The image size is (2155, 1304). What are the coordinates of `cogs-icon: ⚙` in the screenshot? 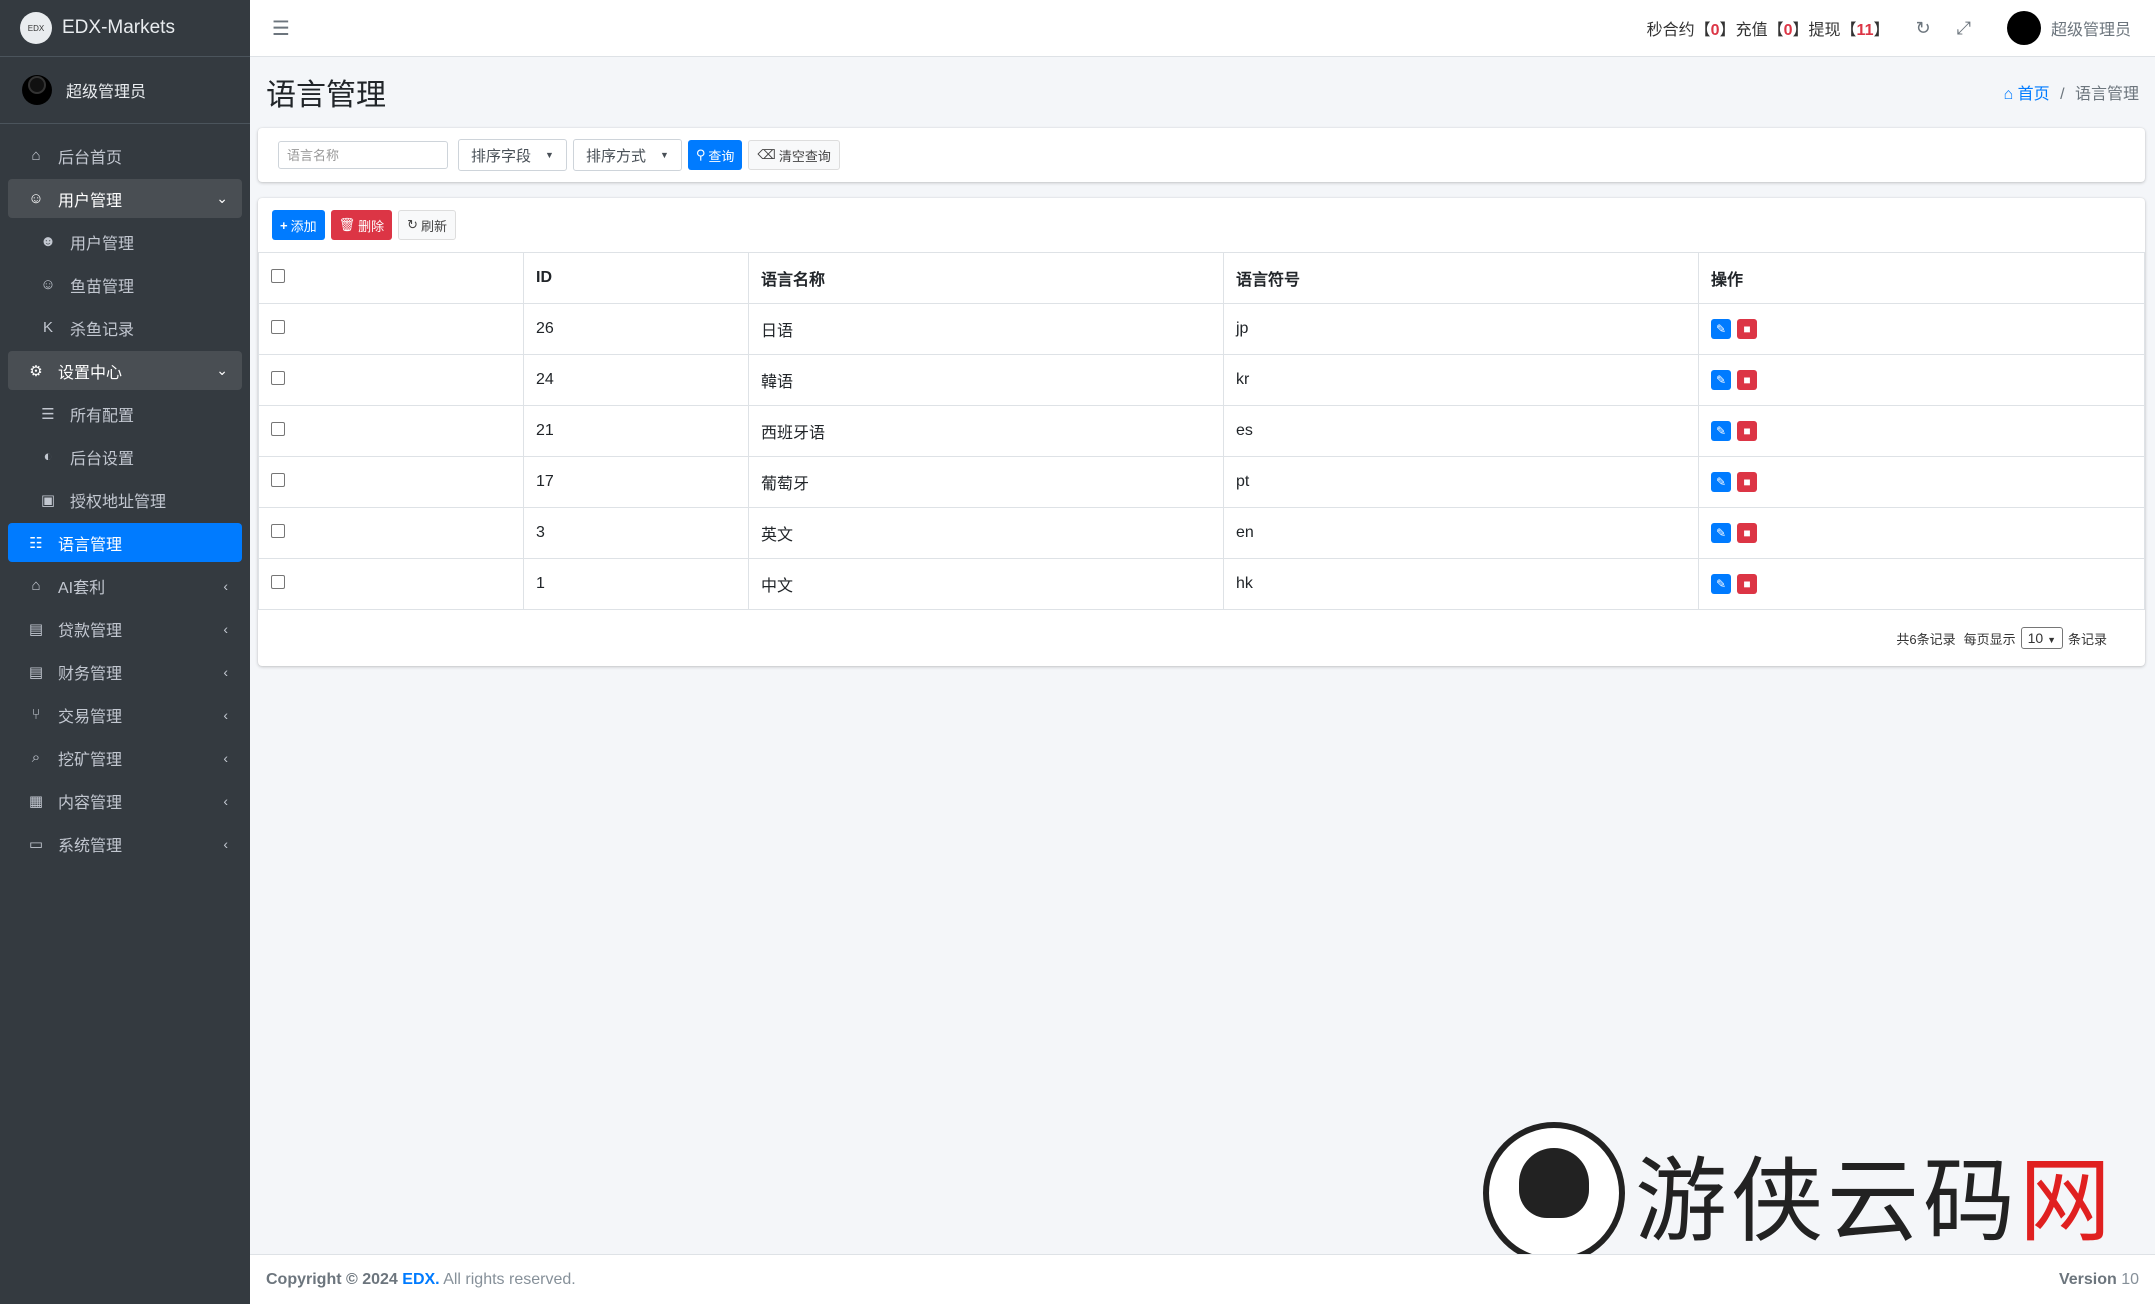 It's located at (36, 371).